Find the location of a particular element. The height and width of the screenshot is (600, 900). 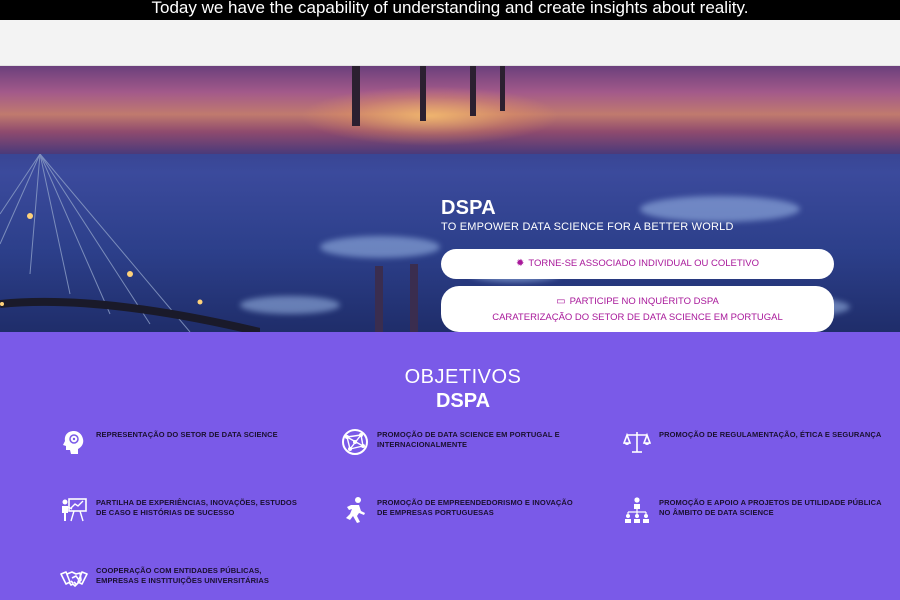

objectives-heading: OBJETIVOS is located at coordinates (463, 377).